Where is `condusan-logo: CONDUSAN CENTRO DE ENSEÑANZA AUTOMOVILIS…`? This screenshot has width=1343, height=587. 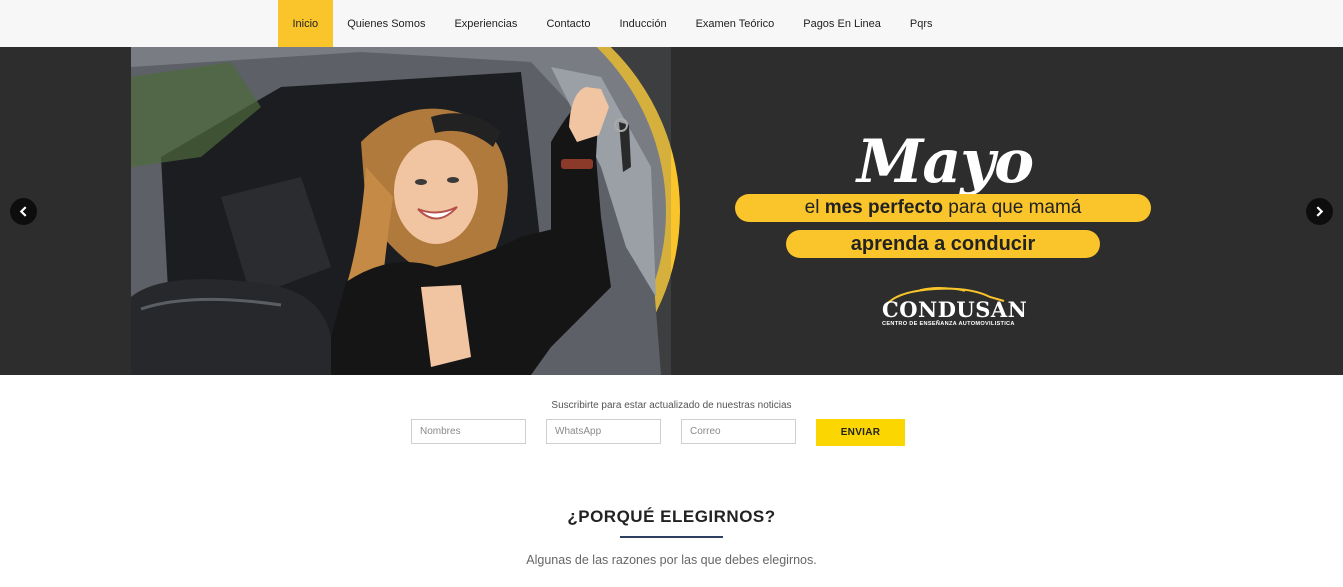 condusan-logo: CONDUSAN CENTRO DE ENSEÑANZA AUTOMOVILIS… is located at coordinates (953, 309).